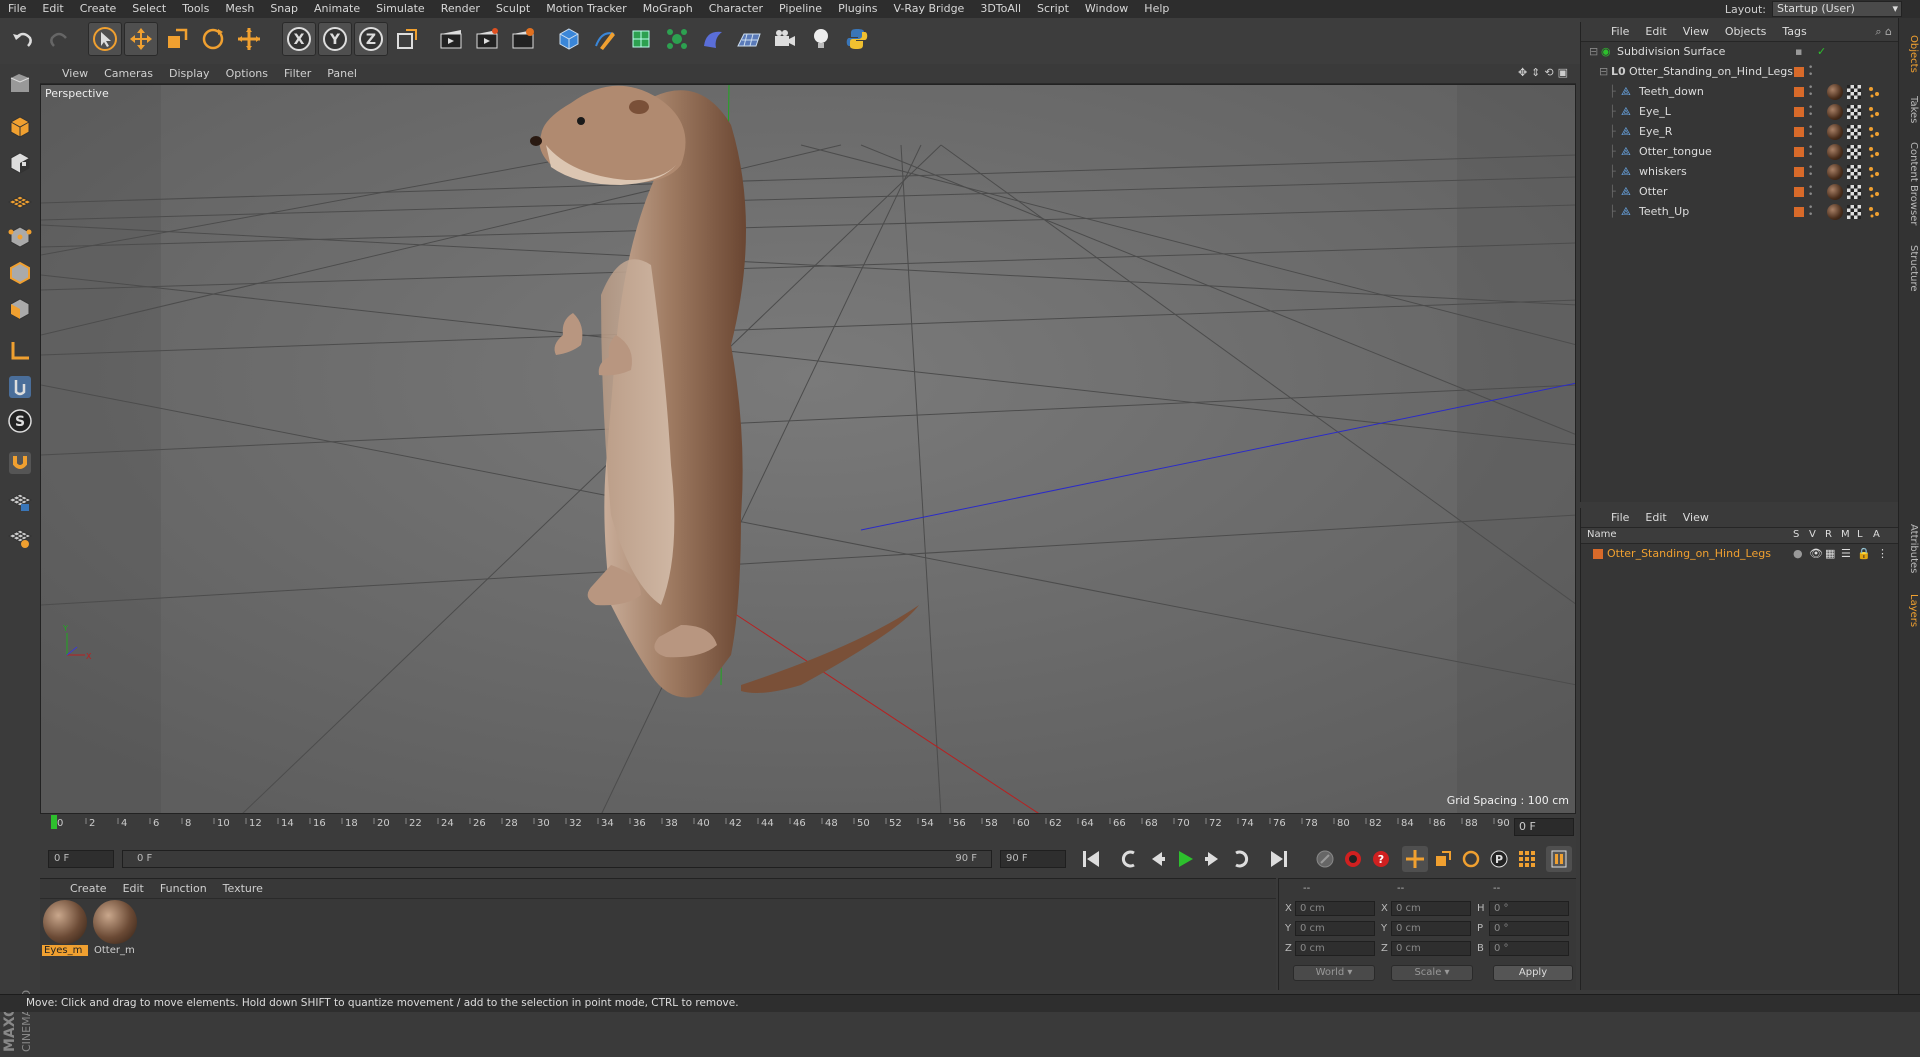 This screenshot has height=1057, width=1920. Describe the element at coordinates (1910, 54) in the screenshot. I see `tab-objects: Objects` at that location.